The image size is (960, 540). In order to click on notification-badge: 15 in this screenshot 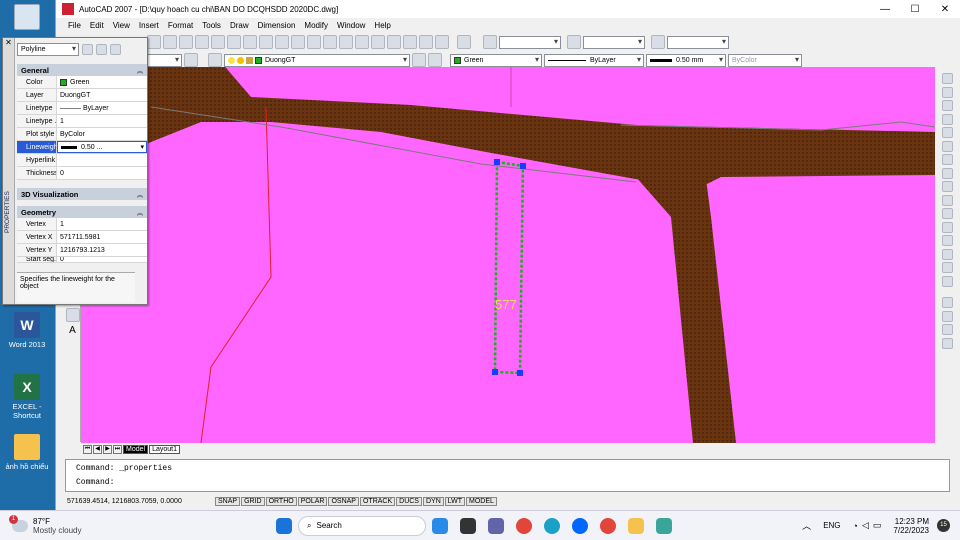, I will do `click(943, 525)`.